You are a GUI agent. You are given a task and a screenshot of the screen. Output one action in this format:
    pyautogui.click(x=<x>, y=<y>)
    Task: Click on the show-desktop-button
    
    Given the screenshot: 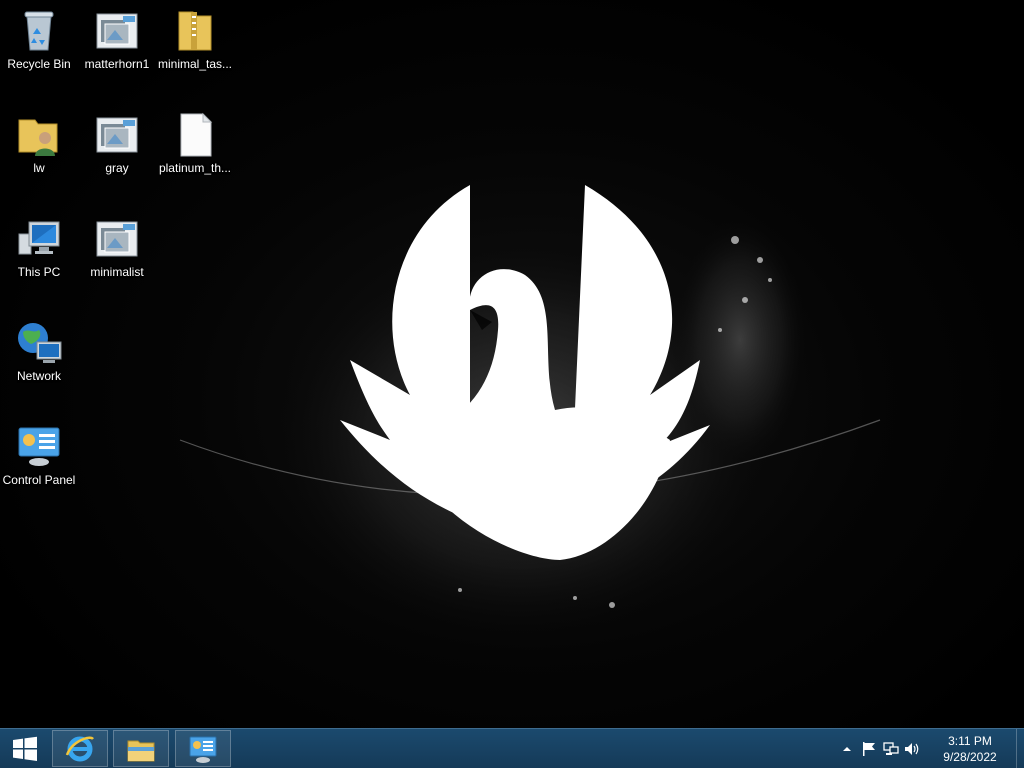 What is the action you would take?
    pyautogui.click(x=1020, y=748)
    